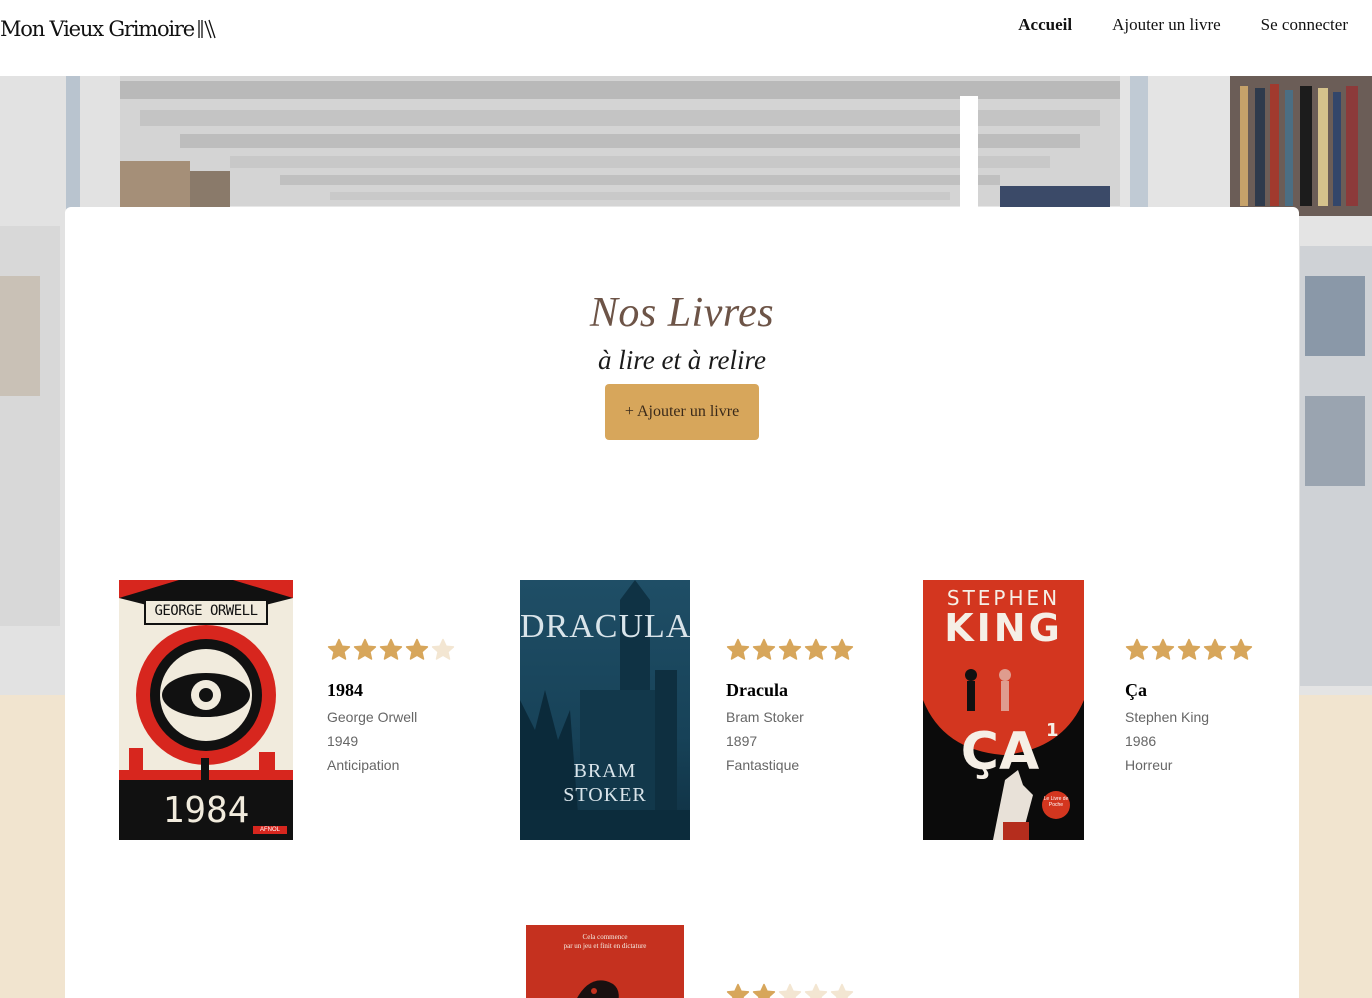  I want to click on nav-home: Accueil, so click(1045, 25).